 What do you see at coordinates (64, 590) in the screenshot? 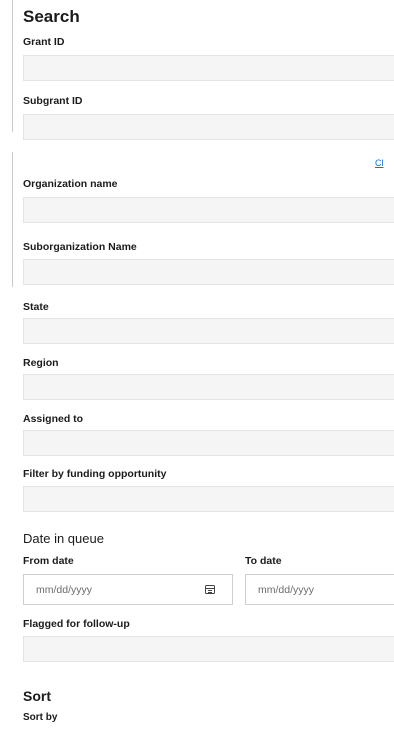
I see `from-date-placeholder: mm/dd/yyyy` at bounding box center [64, 590].